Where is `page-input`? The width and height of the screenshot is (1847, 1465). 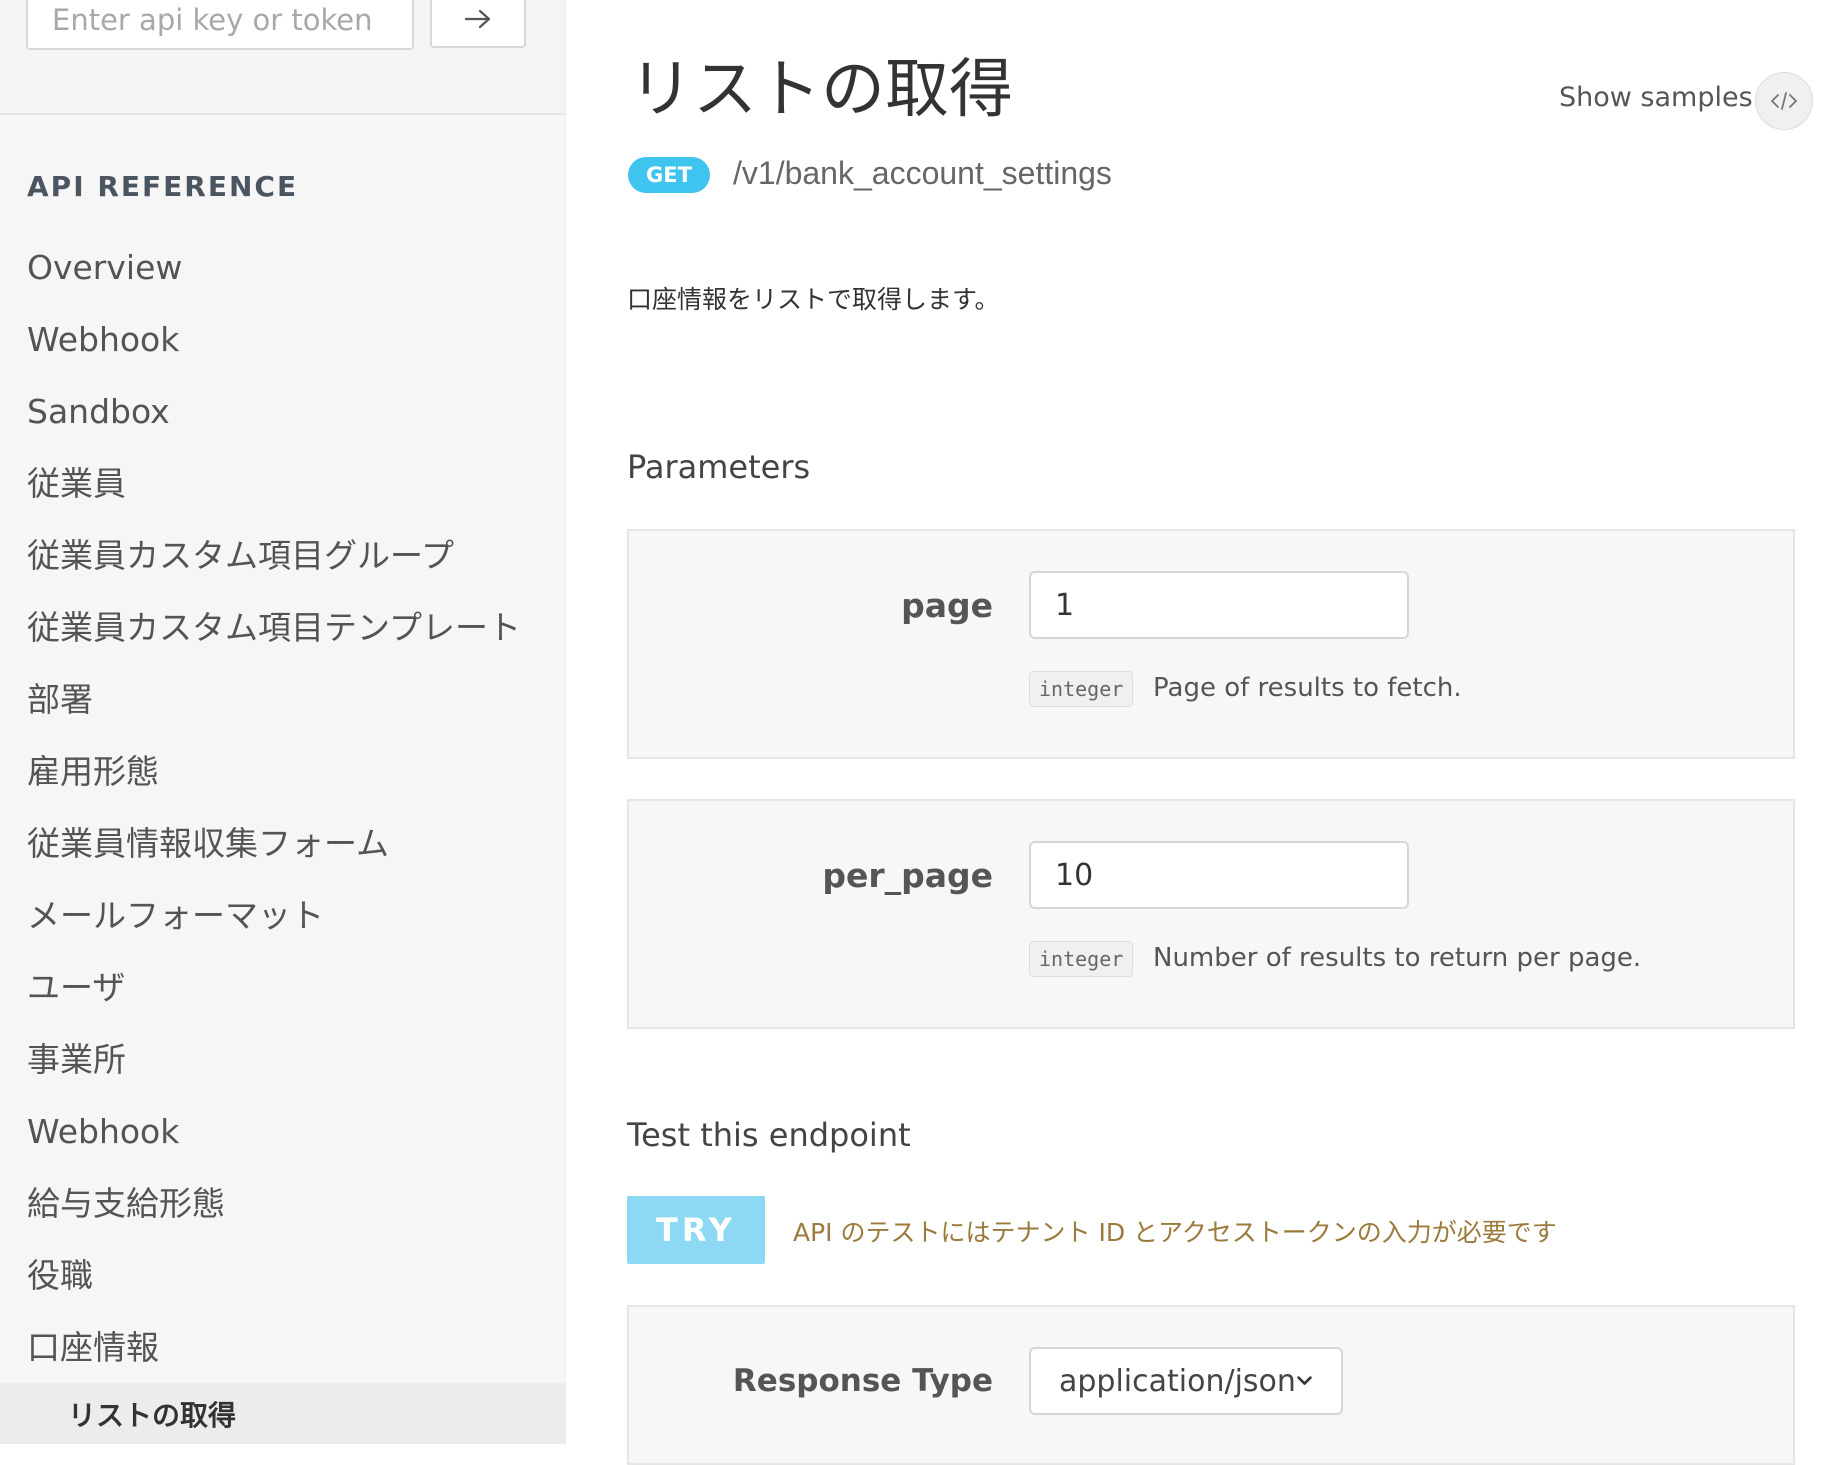 page-input is located at coordinates (1219, 605).